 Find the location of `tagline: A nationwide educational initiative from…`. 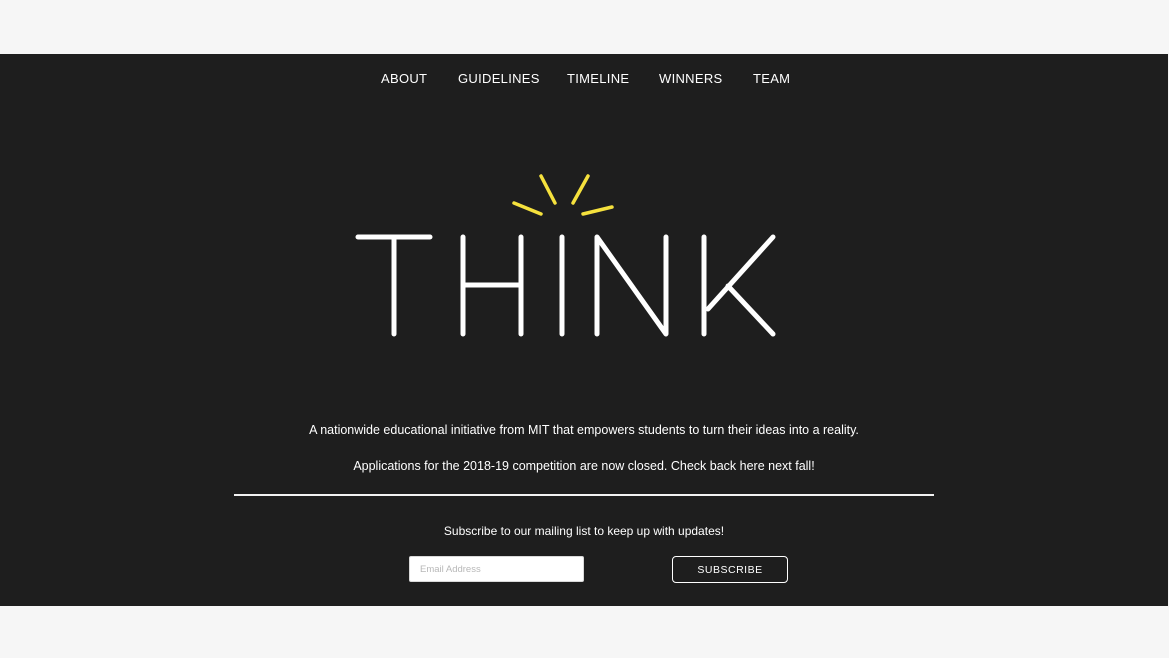

tagline: A nationwide educational initiative from… is located at coordinates (584, 430).